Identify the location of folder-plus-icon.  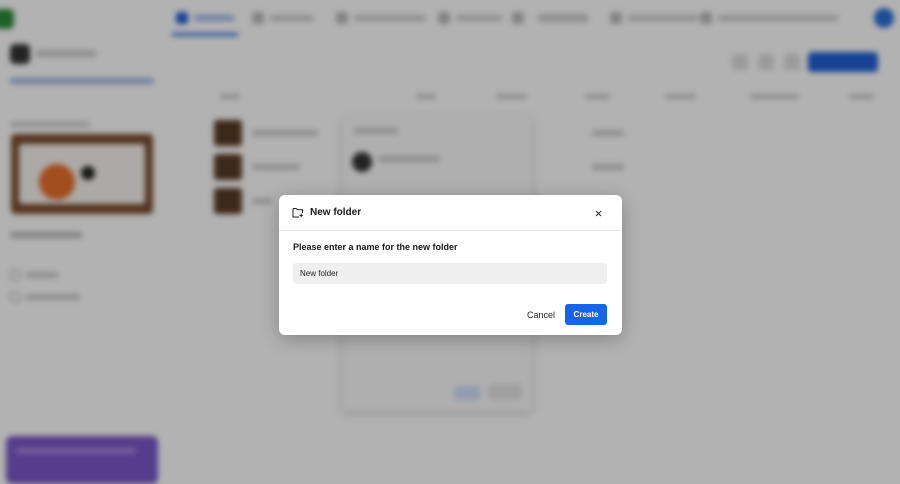
(297, 213).